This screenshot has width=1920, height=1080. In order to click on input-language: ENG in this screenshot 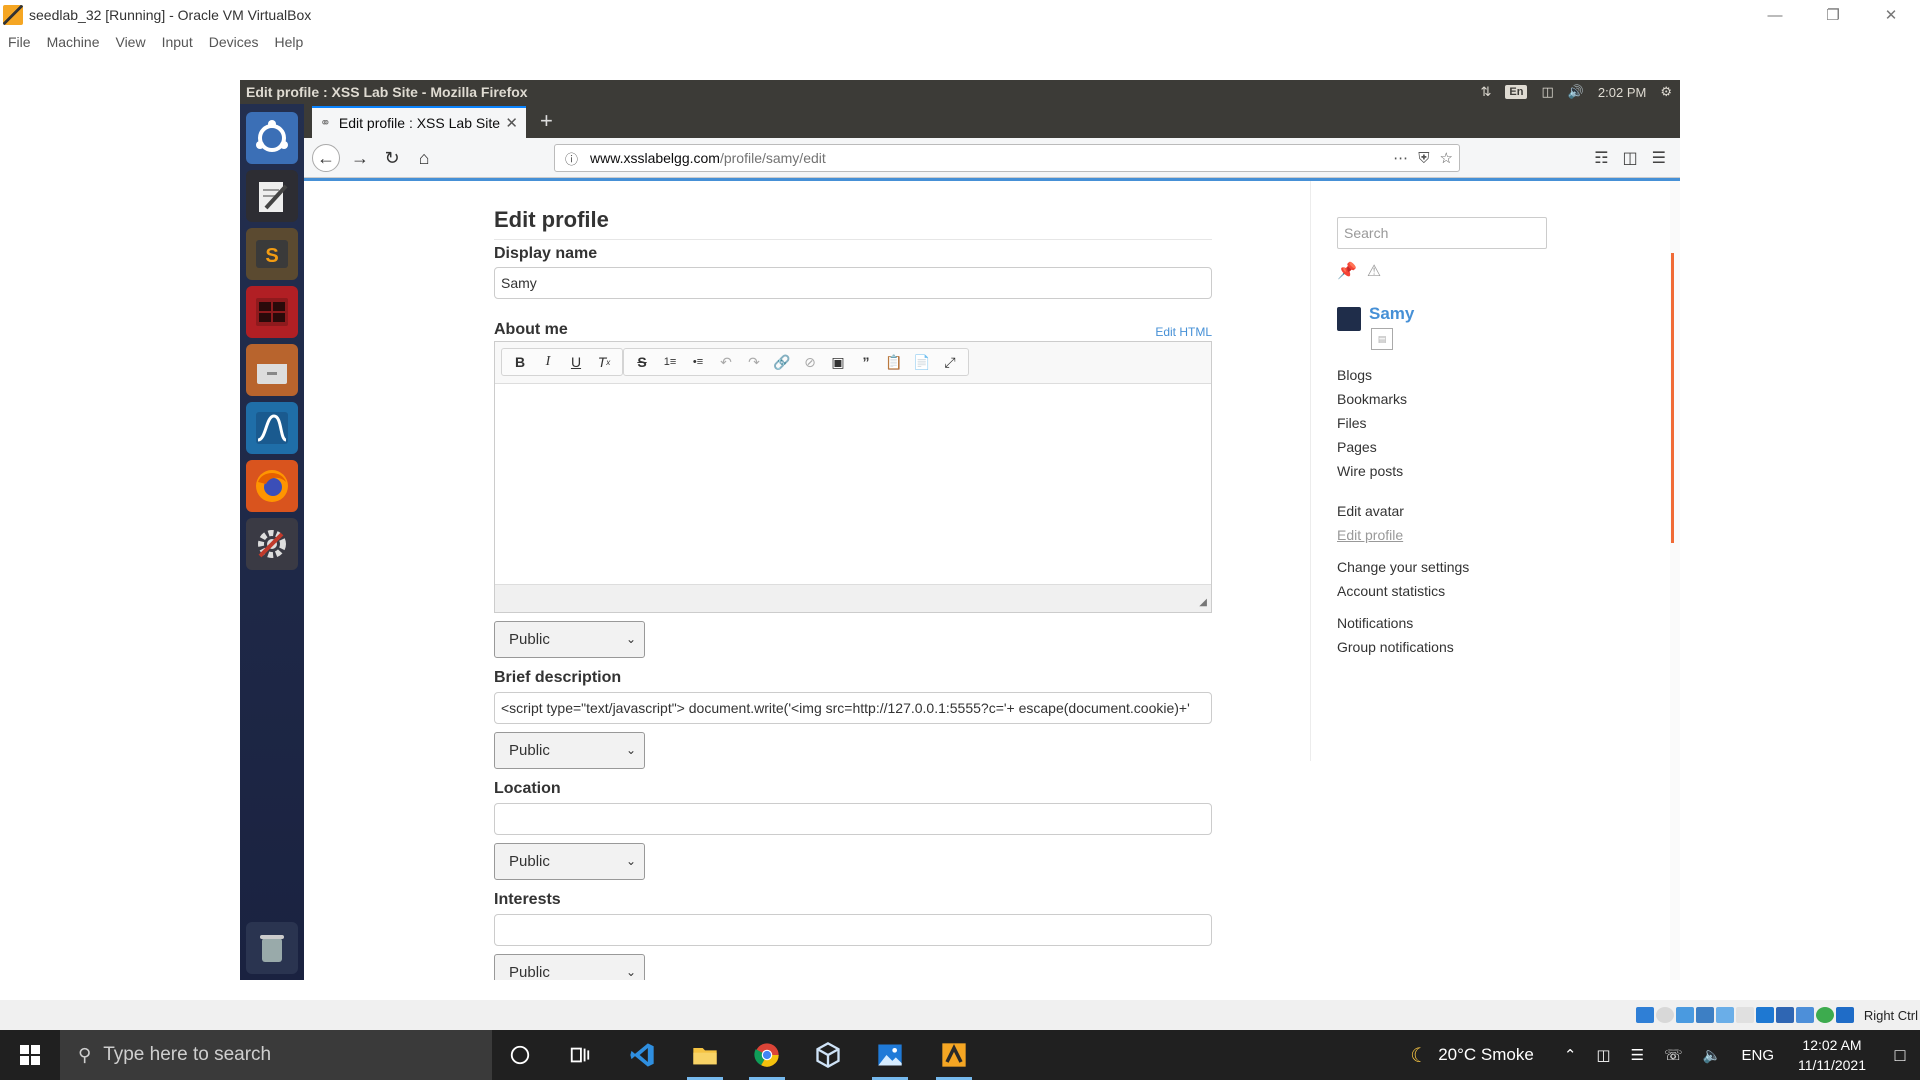, I will do `click(1757, 1055)`.